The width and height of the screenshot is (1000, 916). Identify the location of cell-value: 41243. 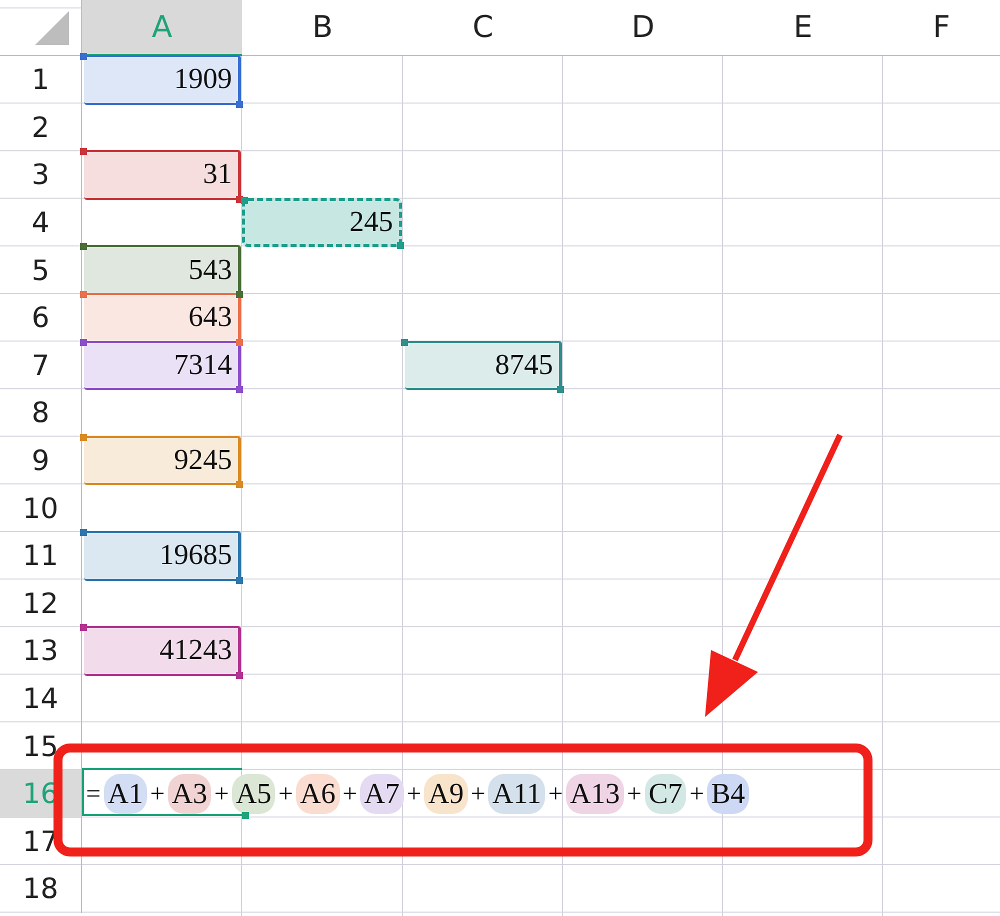
(196, 651).